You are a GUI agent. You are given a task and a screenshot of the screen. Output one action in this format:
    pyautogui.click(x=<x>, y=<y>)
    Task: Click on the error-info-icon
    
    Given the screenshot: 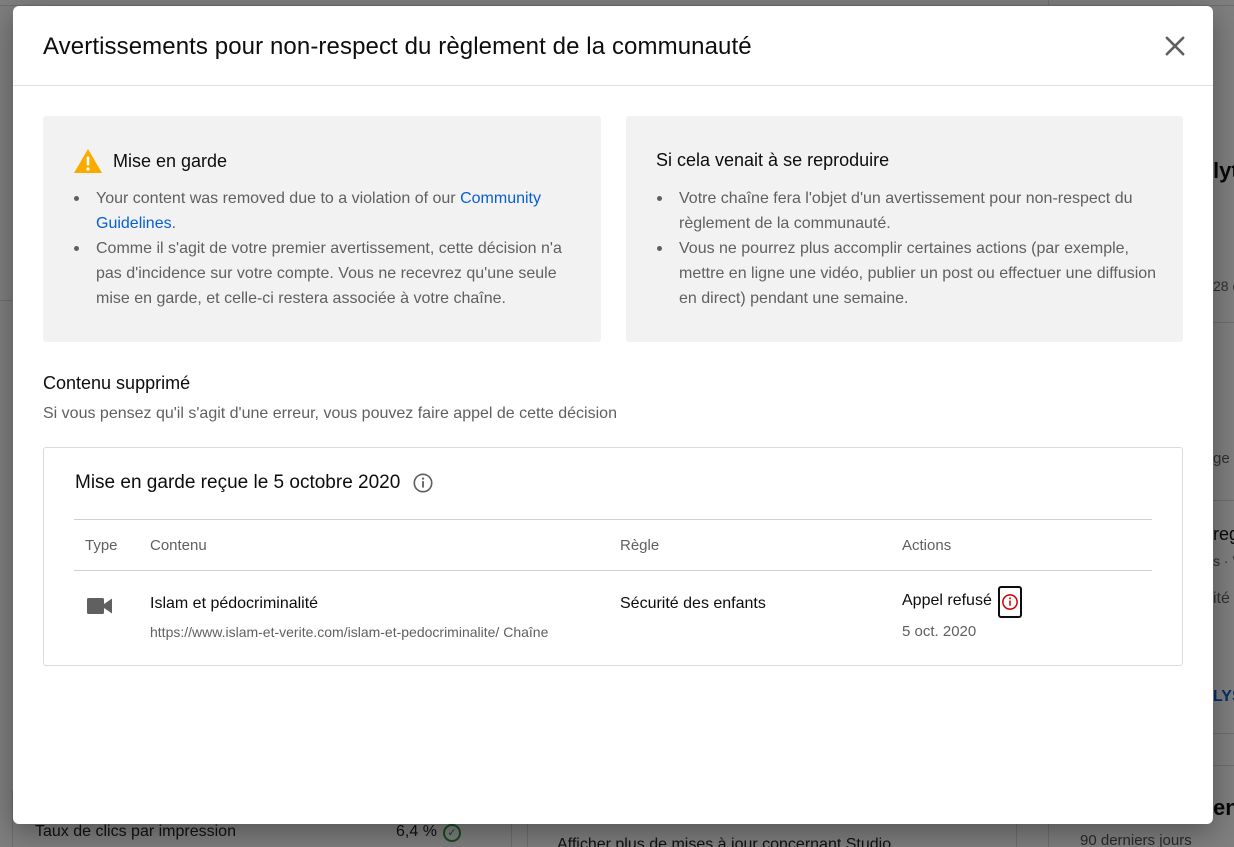 What is the action you would take?
    pyautogui.click(x=1010, y=602)
    